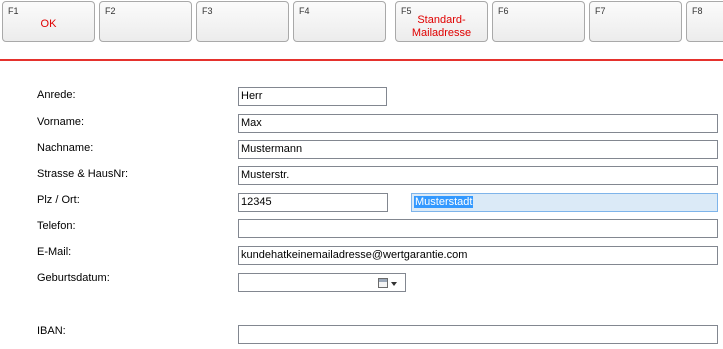 This screenshot has height=349, width=723. I want to click on geburtsdatum-picker-button, so click(388, 282).